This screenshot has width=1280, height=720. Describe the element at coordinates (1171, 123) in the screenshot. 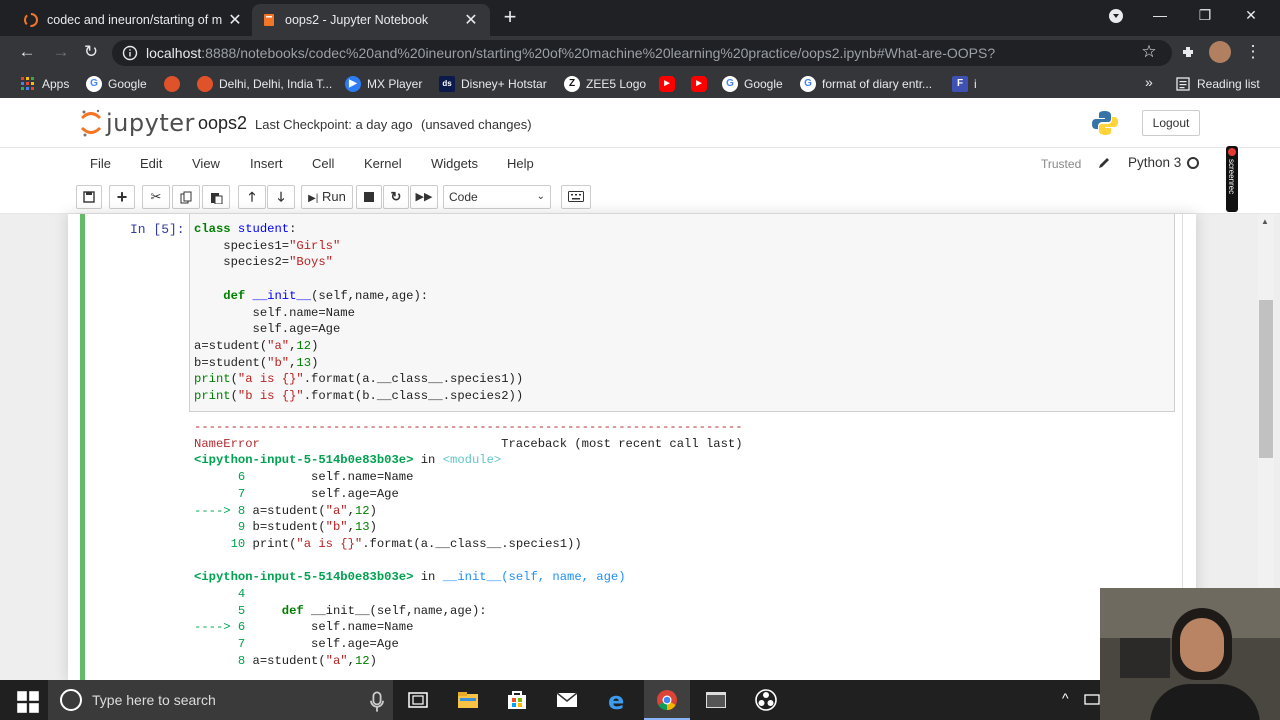

I see `logout-button: Logout` at that location.